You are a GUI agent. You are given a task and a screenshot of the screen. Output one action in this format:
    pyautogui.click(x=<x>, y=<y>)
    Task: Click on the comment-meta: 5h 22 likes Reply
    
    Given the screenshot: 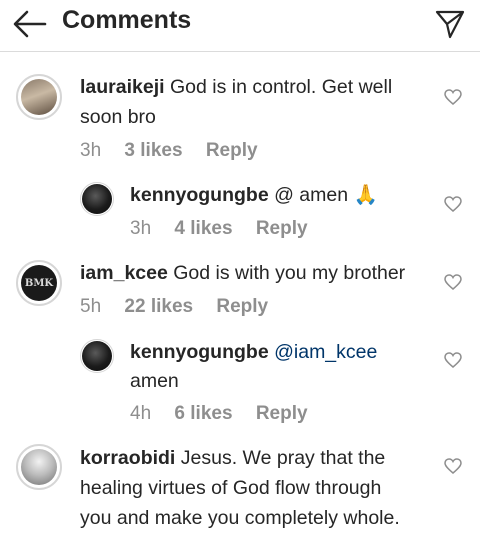 What is the action you would take?
    pyautogui.click(x=183, y=307)
    